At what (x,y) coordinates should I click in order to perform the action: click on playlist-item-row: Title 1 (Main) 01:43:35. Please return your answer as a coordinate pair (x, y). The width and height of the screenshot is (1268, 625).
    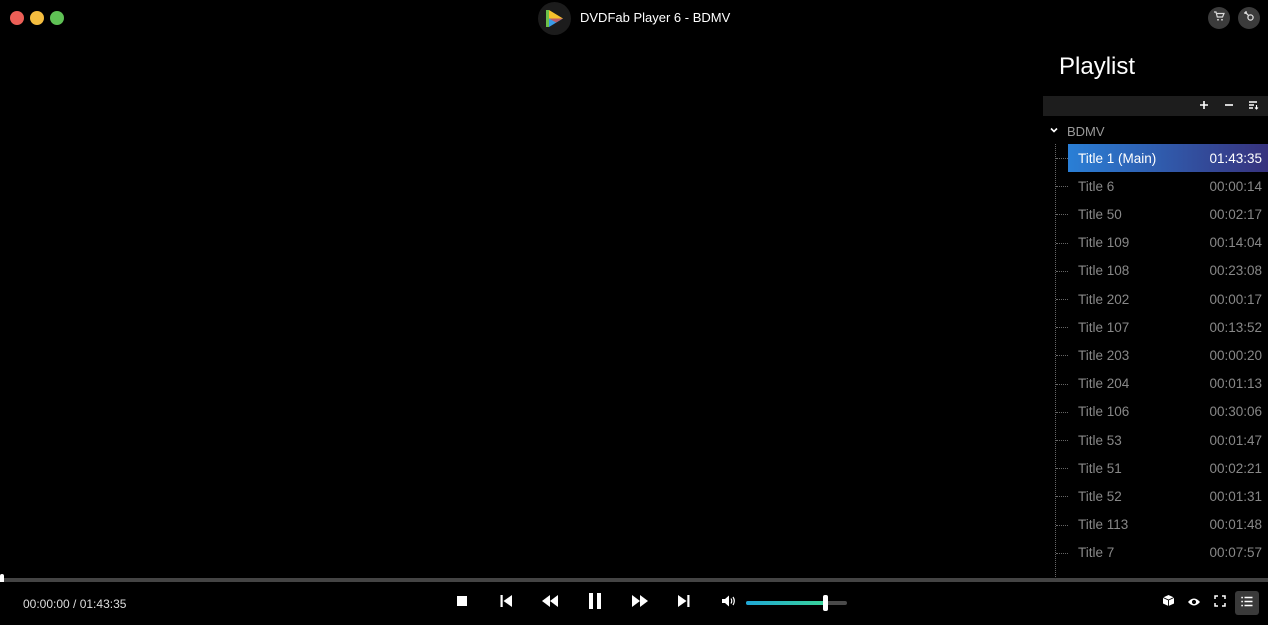
    Looking at the image, I should click on (1168, 158).